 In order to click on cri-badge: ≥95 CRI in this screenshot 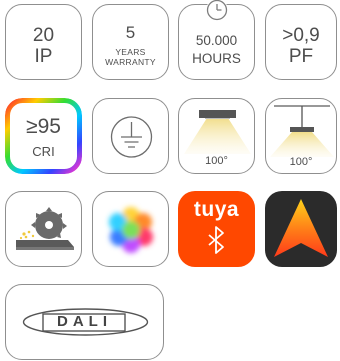, I will do `click(43, 136)`.